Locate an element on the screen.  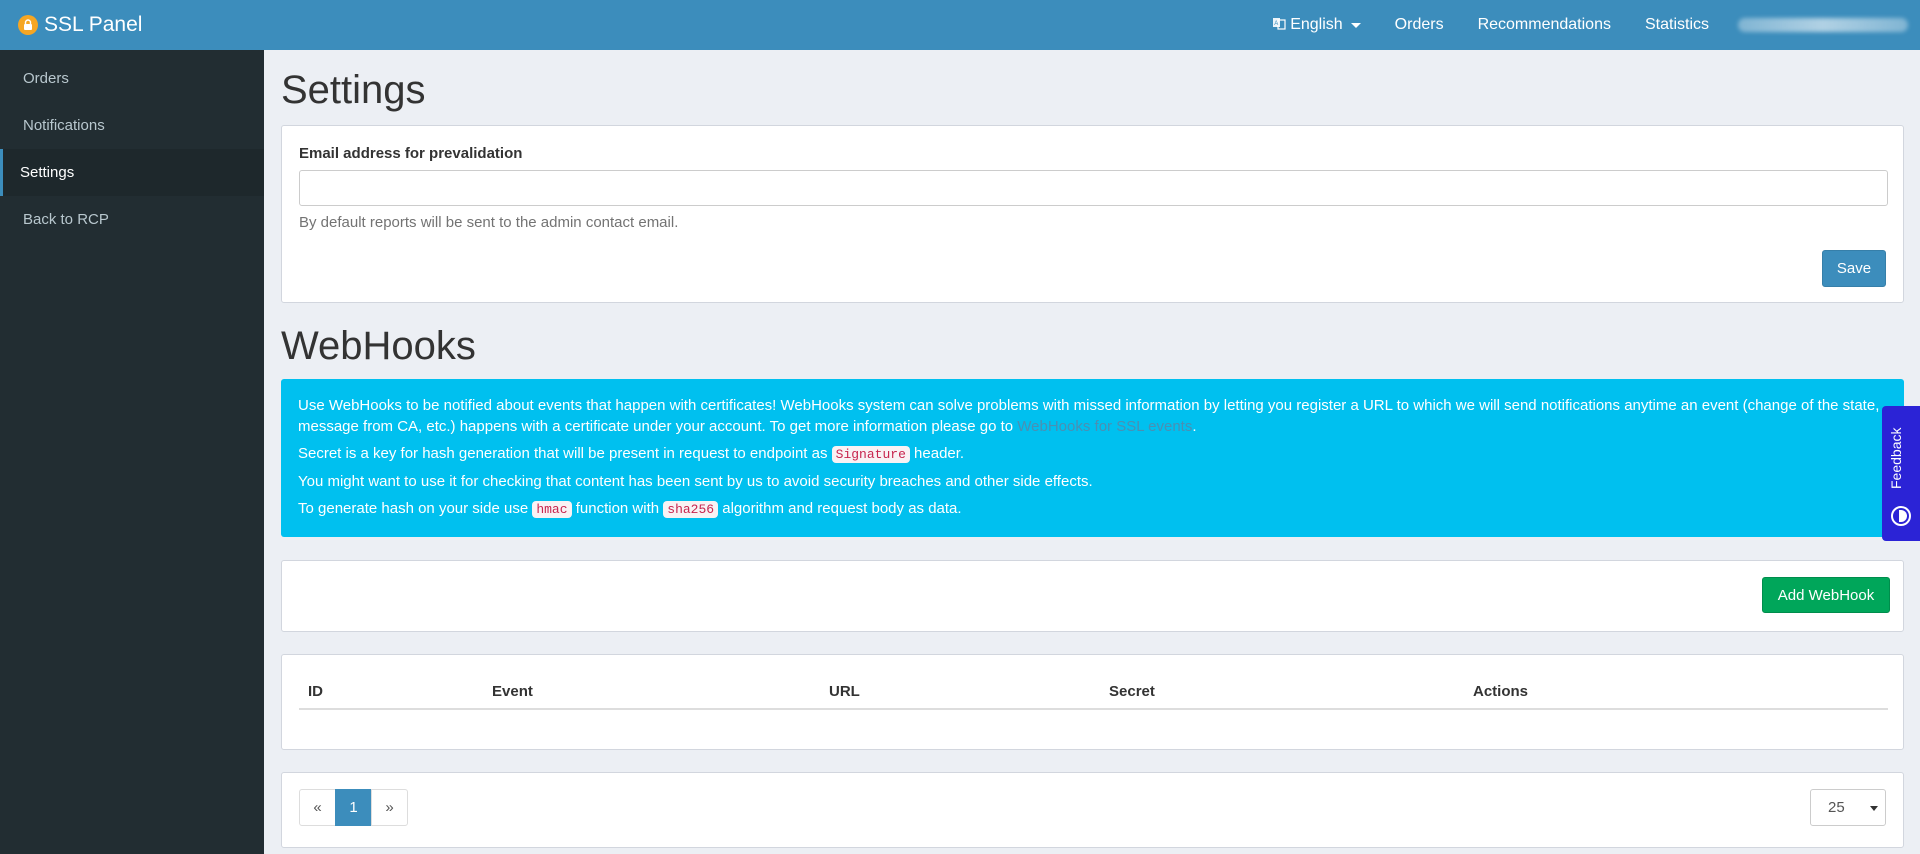
info-text: To generate hash on your side use is located at coordinates (415, 508).